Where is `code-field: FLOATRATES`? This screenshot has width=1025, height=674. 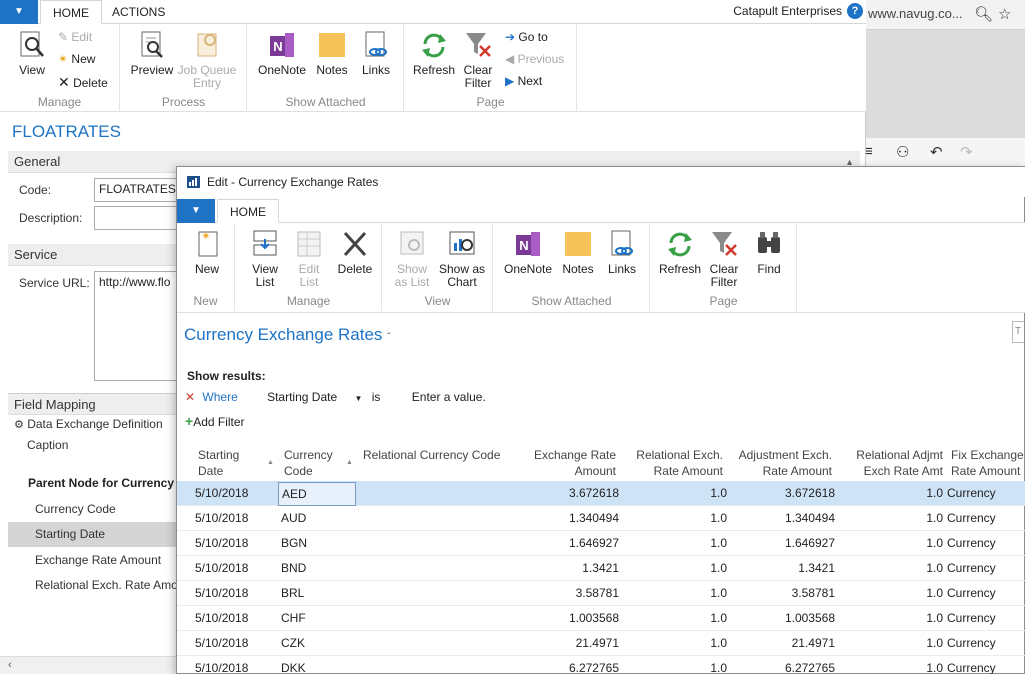 code-field: FLOATRATES is located at coordinates (139, 190).